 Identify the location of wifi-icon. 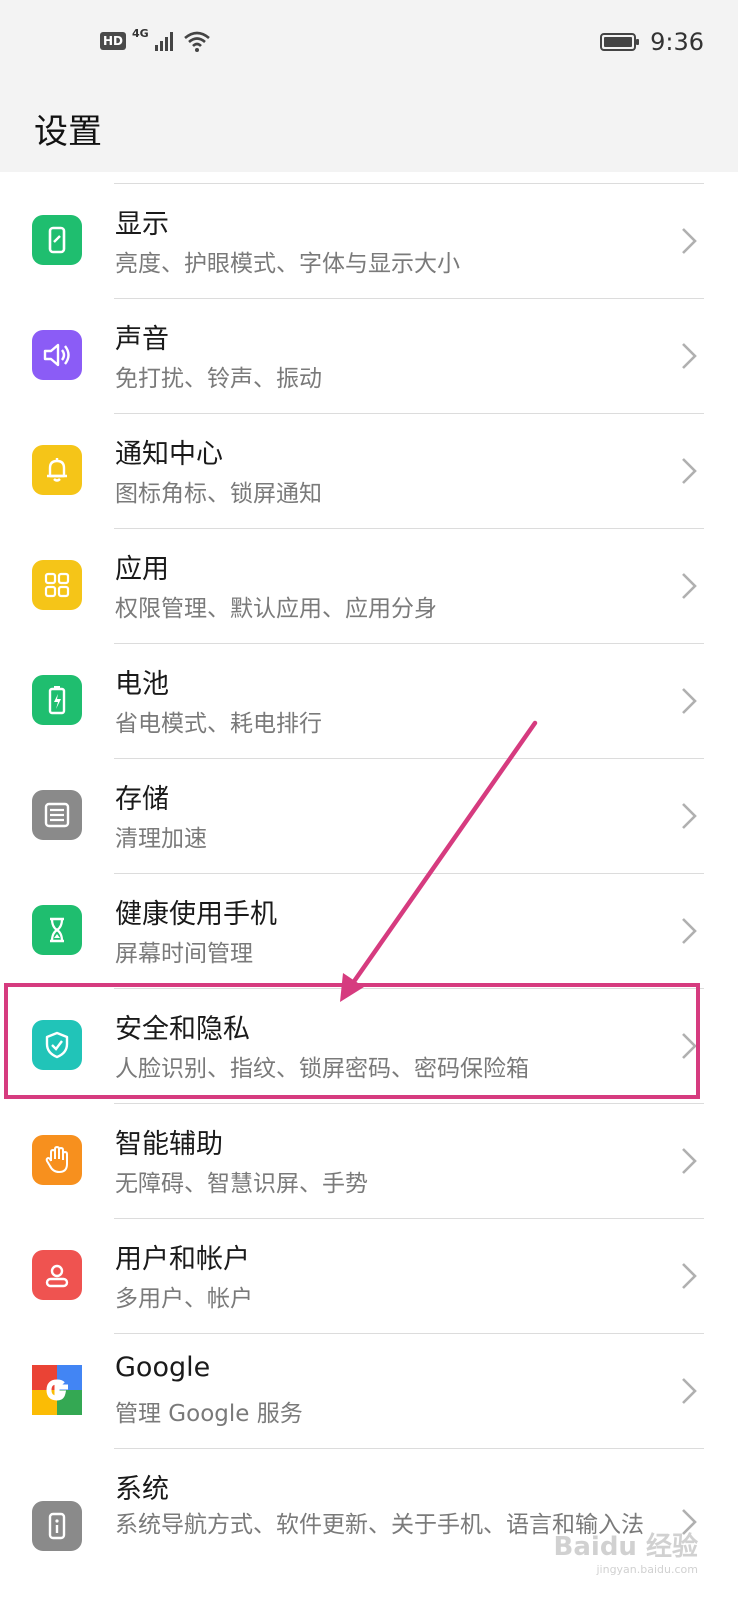
(196, 41).